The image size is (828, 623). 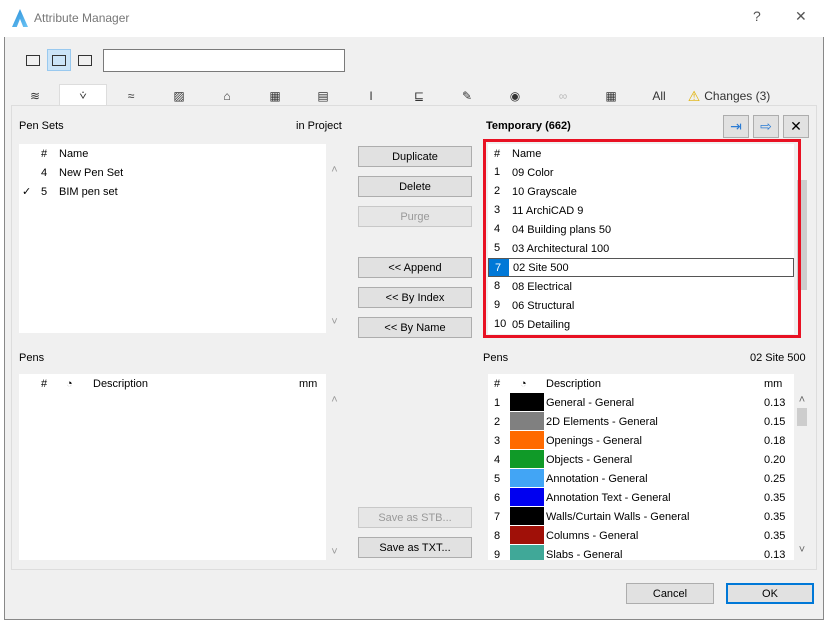 I want to click on project-pens-list: # ◔ Description mm, so click(x=172, y=467).